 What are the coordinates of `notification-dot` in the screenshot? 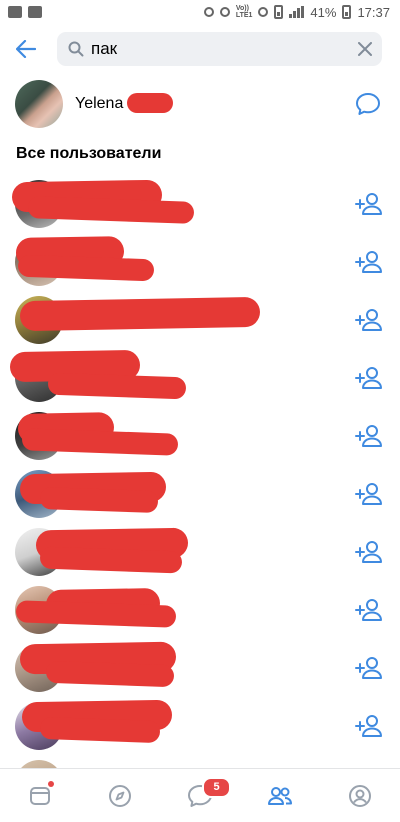 It's located at (51, 783).